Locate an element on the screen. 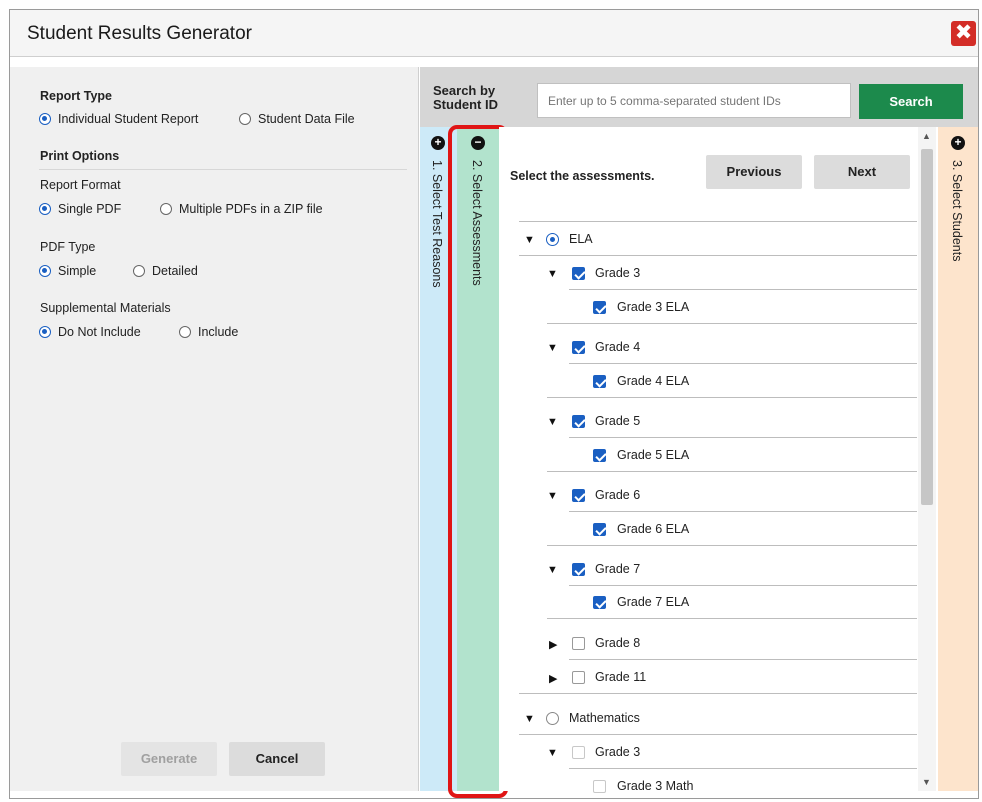  subject-label: Mathematics is located at coordinates (604, 718).